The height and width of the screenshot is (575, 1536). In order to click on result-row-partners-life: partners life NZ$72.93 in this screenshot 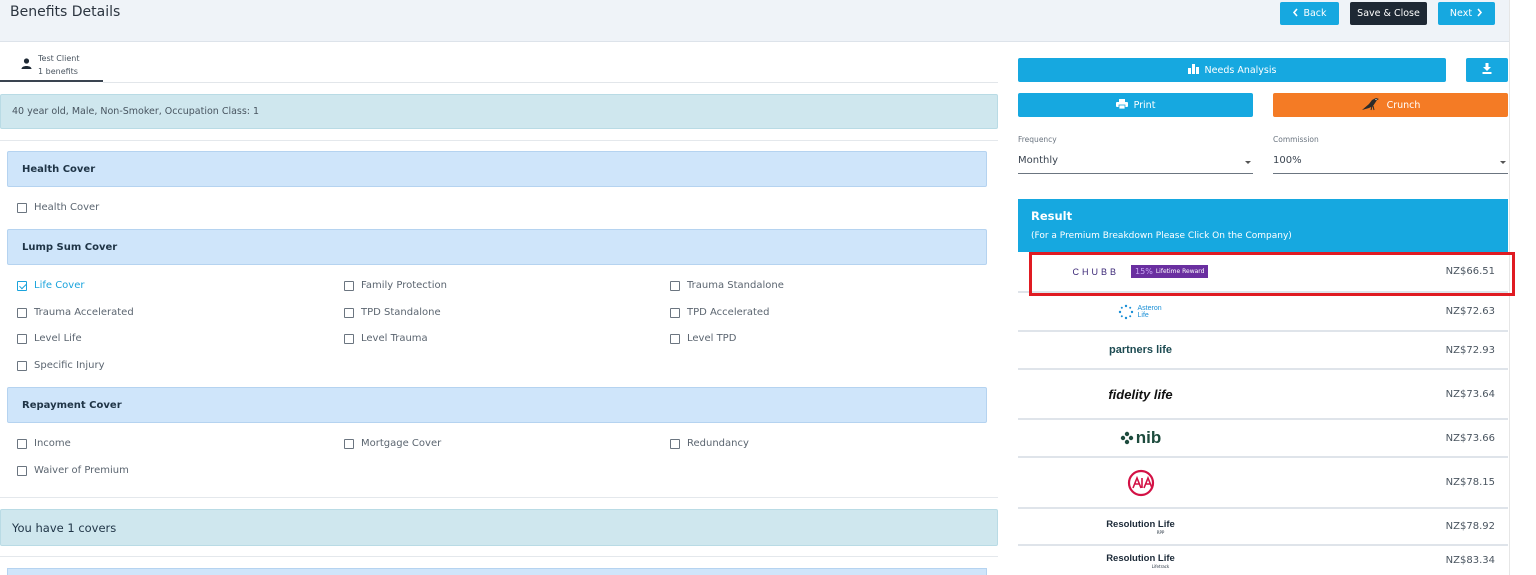, I will do `click(1263, 351)`.